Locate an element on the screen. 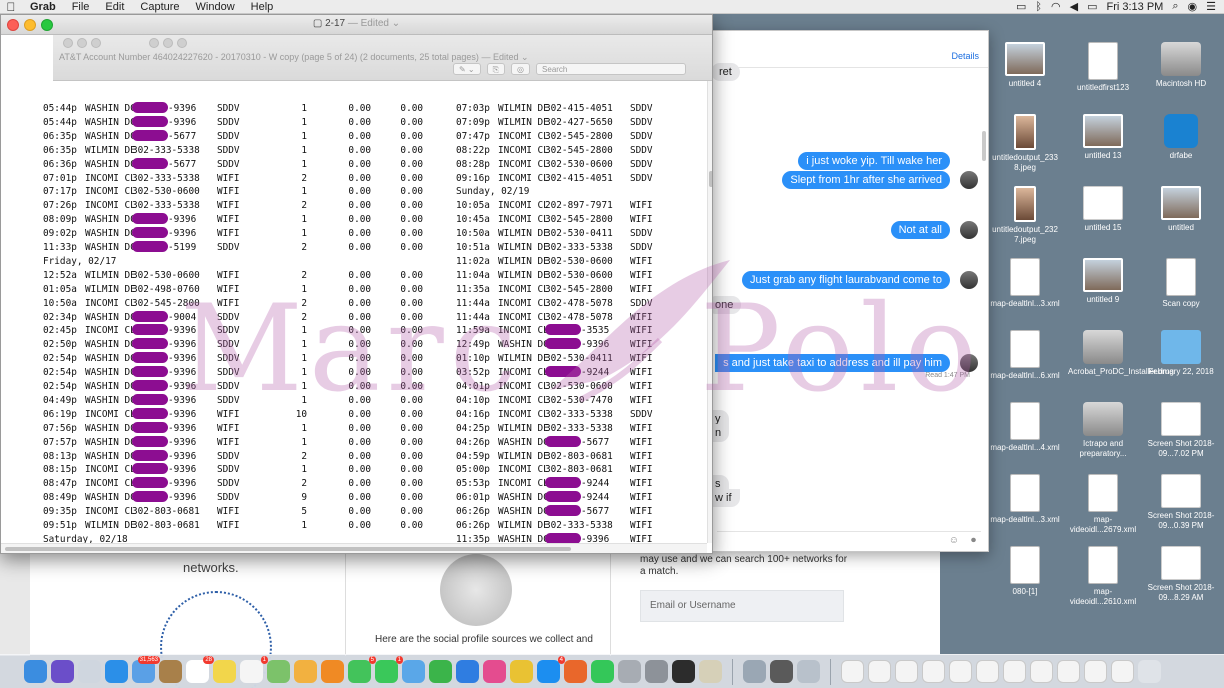 This screenshot has height=688, width=1224. dock-app-keynote-icon is located at coordinates (467, 671).